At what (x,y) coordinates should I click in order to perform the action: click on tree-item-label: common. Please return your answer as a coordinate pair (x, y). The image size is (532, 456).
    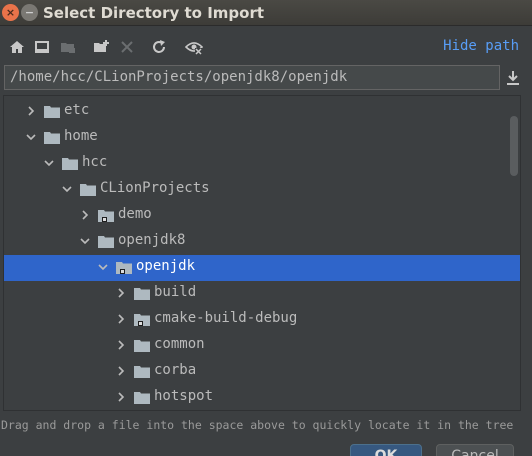
    Looking at the image, I should click on (179, 344).